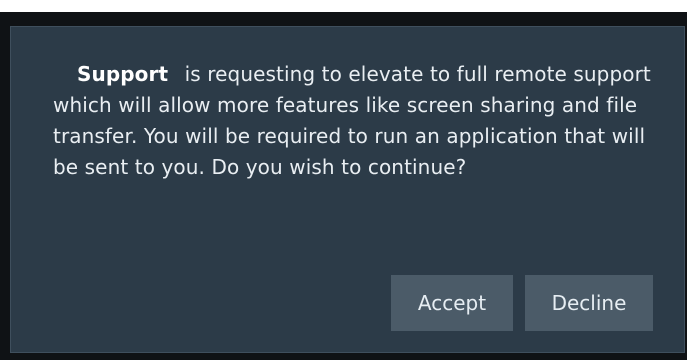 The image size is (687, 360). Describe the element at coordinates (522, 303) in the screenshot. I see `dialog-actions: Accept Decline` at that location.